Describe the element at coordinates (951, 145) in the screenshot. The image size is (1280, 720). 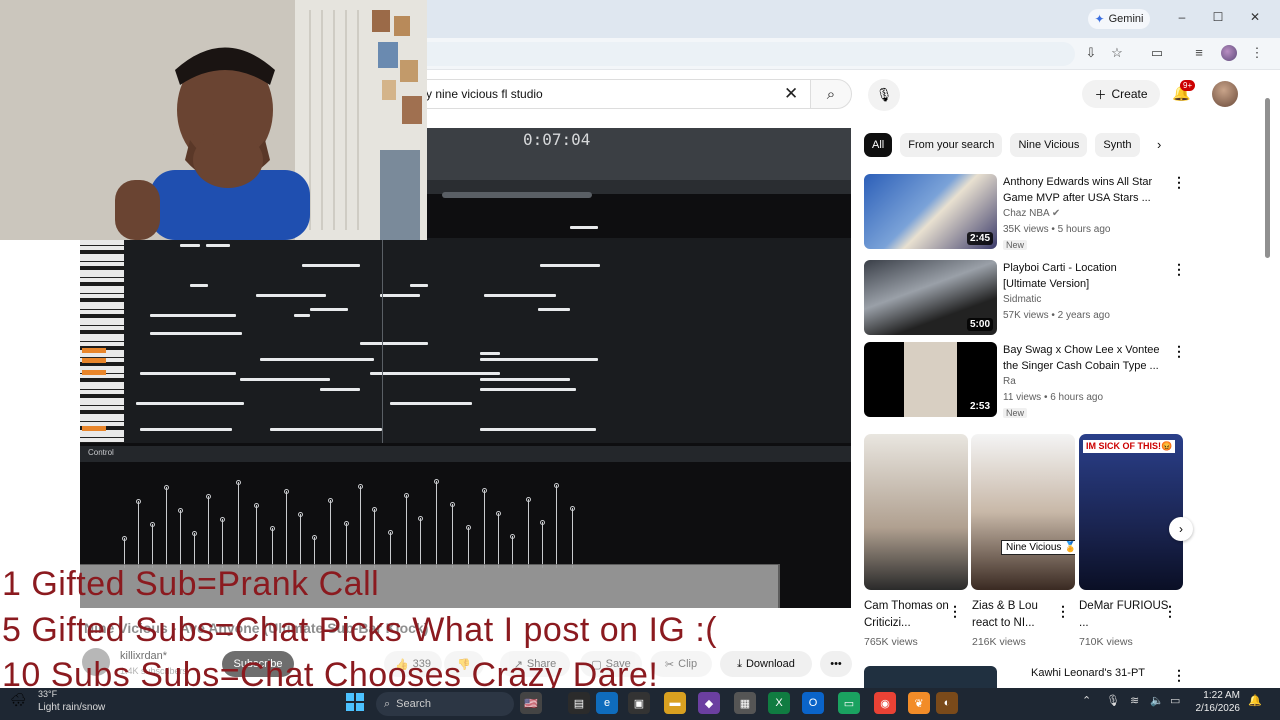
I see `chip-from-your-search: From your search` at that location.